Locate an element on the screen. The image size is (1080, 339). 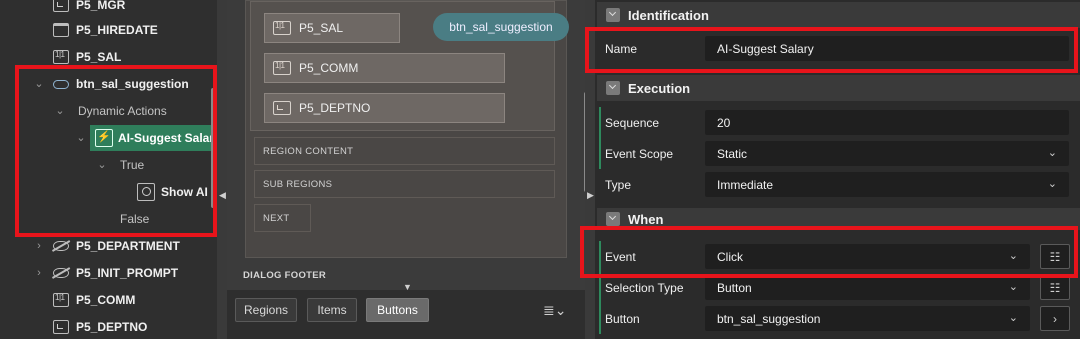
layout-button-btn-sal-suggestion: btn_sal_suggestion is located at coordinates (501, 27).